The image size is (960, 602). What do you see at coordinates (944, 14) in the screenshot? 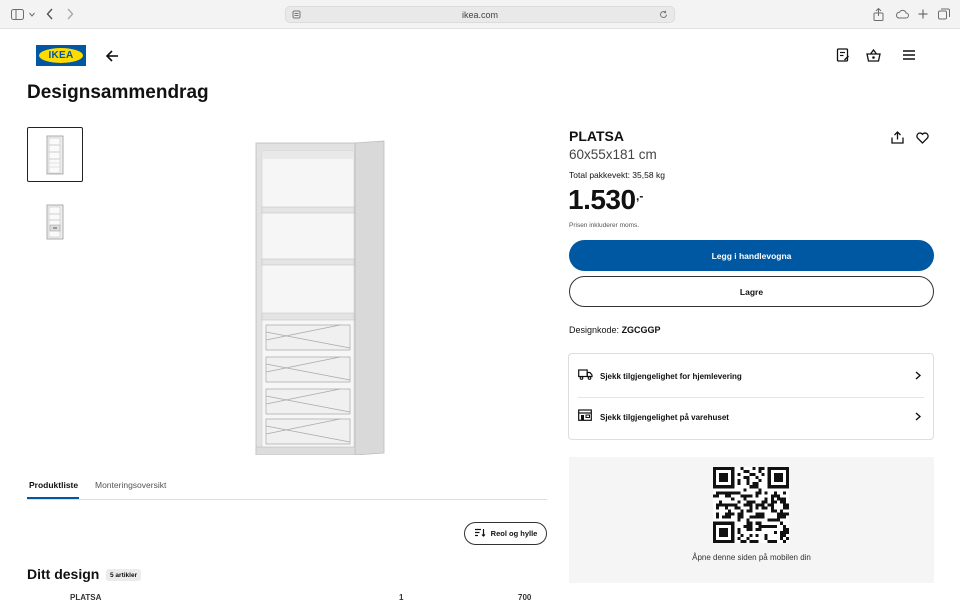
I see `tab-overview-icon` at bounding box center [944, 14].